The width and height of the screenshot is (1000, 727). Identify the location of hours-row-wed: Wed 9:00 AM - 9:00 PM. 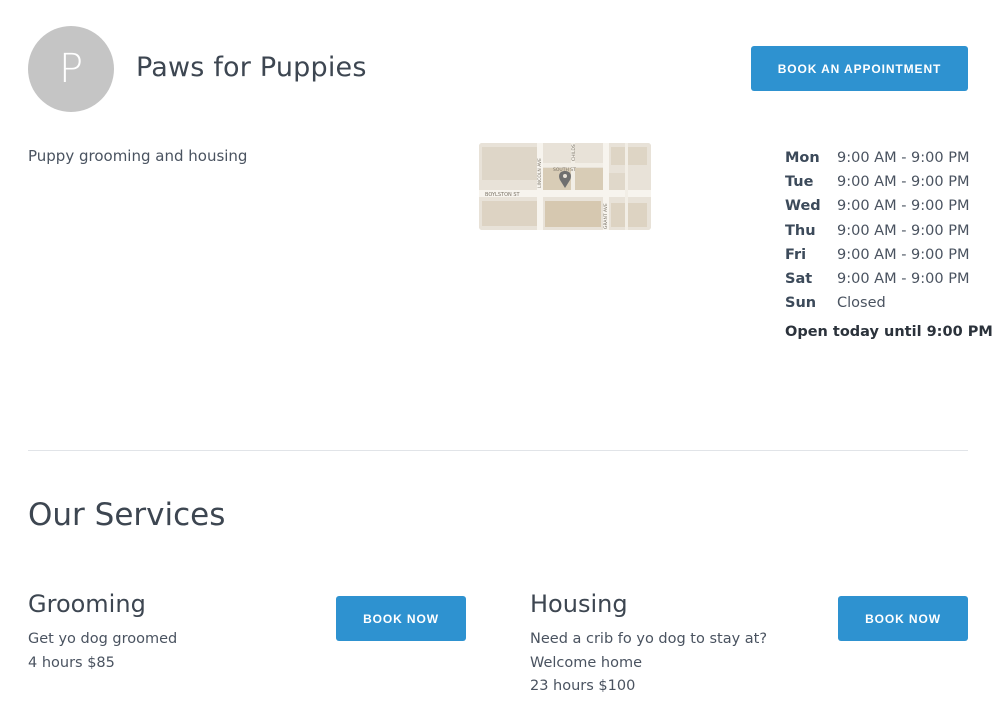
(885, 206).